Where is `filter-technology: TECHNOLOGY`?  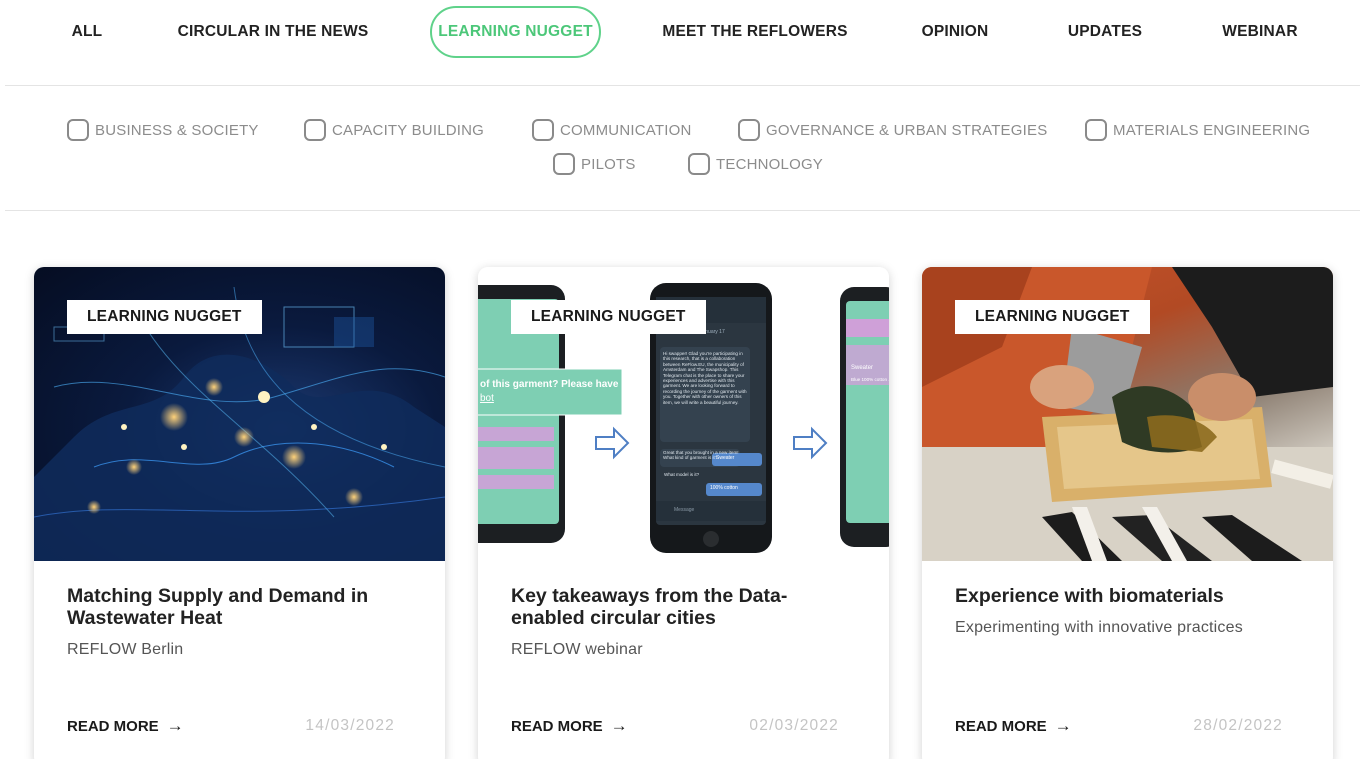
filter-technology: TECHNOLOGY is located at coordinates (755, 164).